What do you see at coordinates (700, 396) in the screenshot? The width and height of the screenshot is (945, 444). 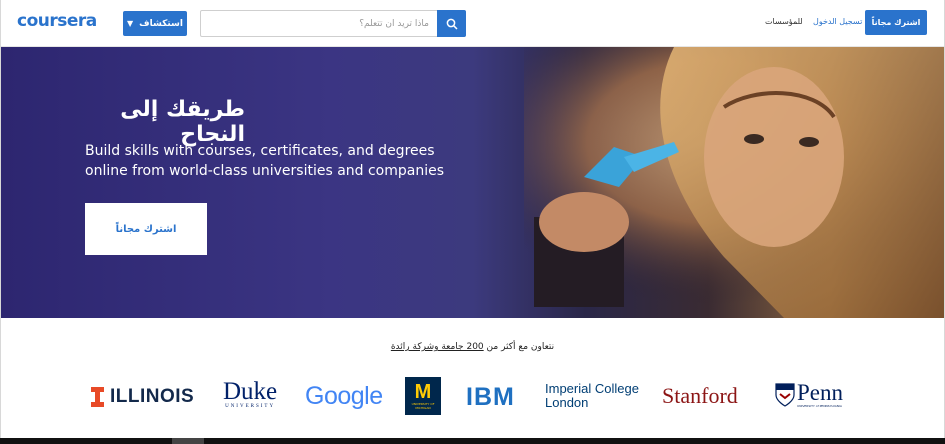 I see `stanford-logo: Stanford` at bounding box center [700, 396].